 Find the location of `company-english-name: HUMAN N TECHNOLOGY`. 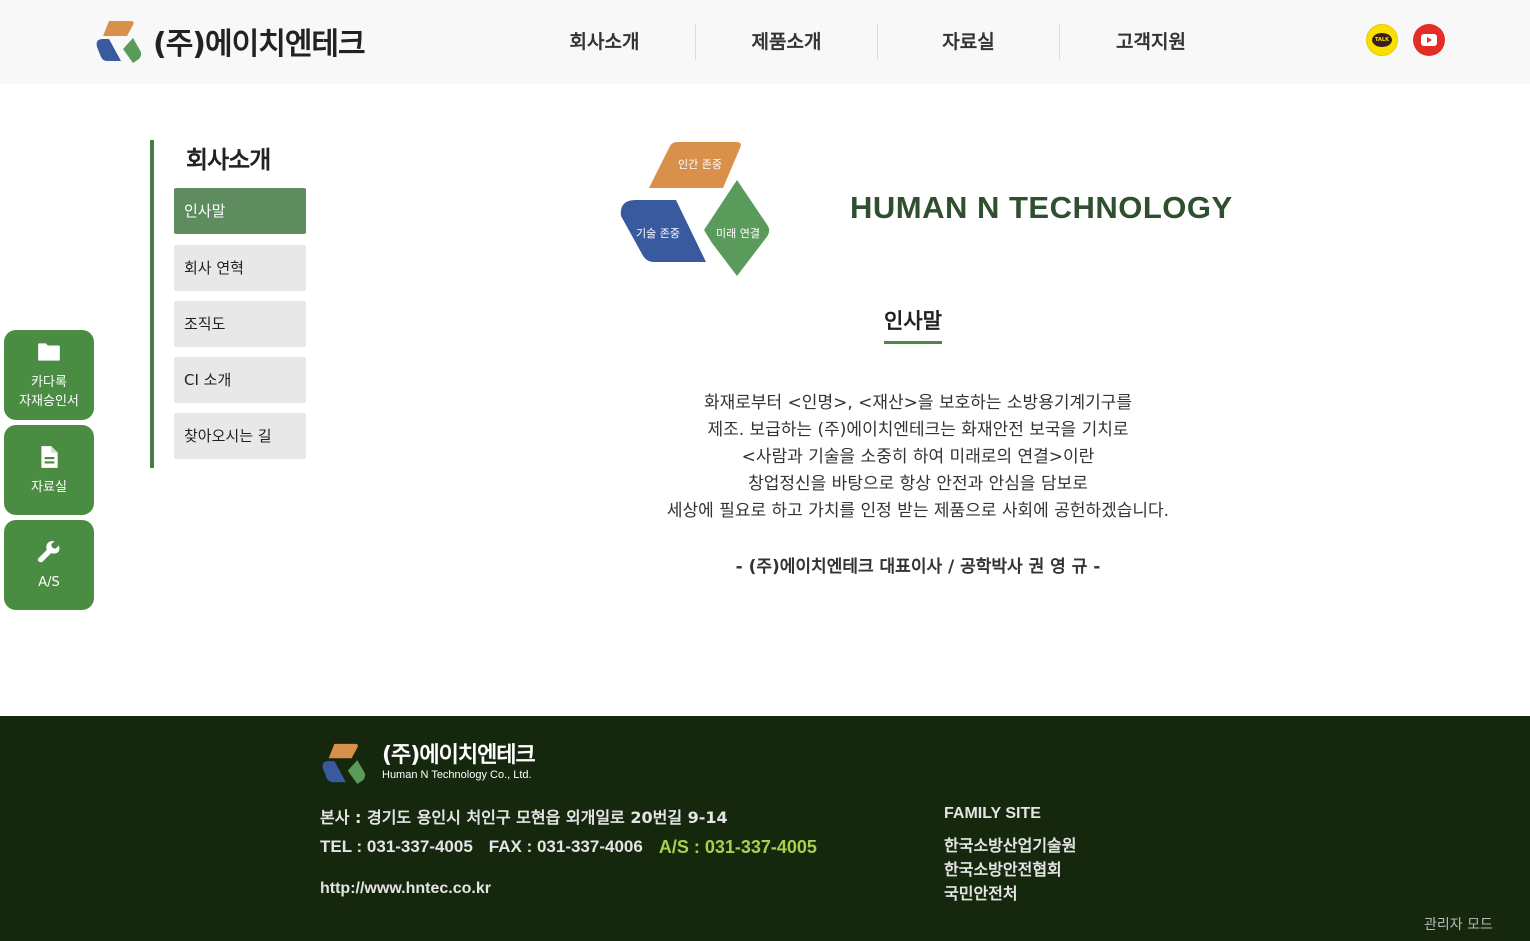

company-english-name: HUMAN N TECHNOLOGY is located at coordinates (1041, 207).